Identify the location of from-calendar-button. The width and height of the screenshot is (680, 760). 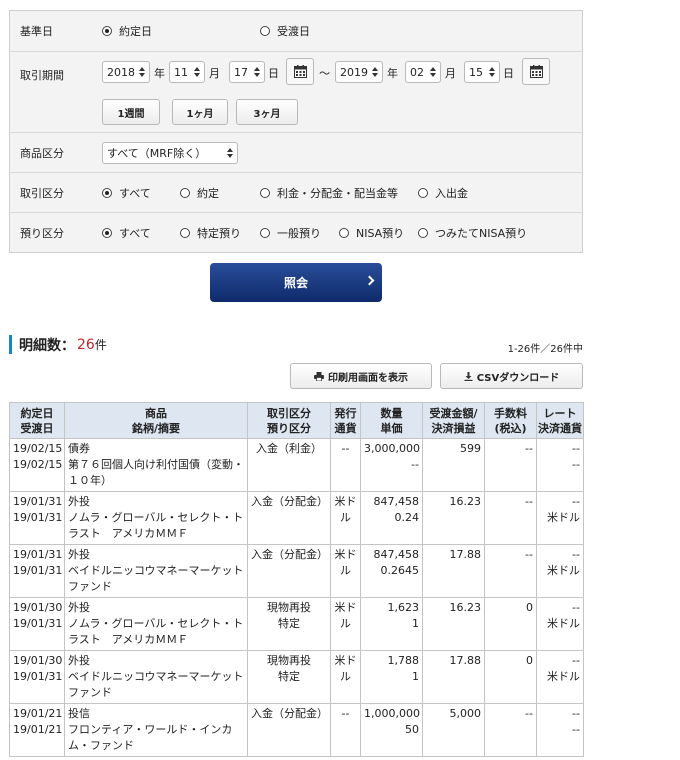
(300, 71).